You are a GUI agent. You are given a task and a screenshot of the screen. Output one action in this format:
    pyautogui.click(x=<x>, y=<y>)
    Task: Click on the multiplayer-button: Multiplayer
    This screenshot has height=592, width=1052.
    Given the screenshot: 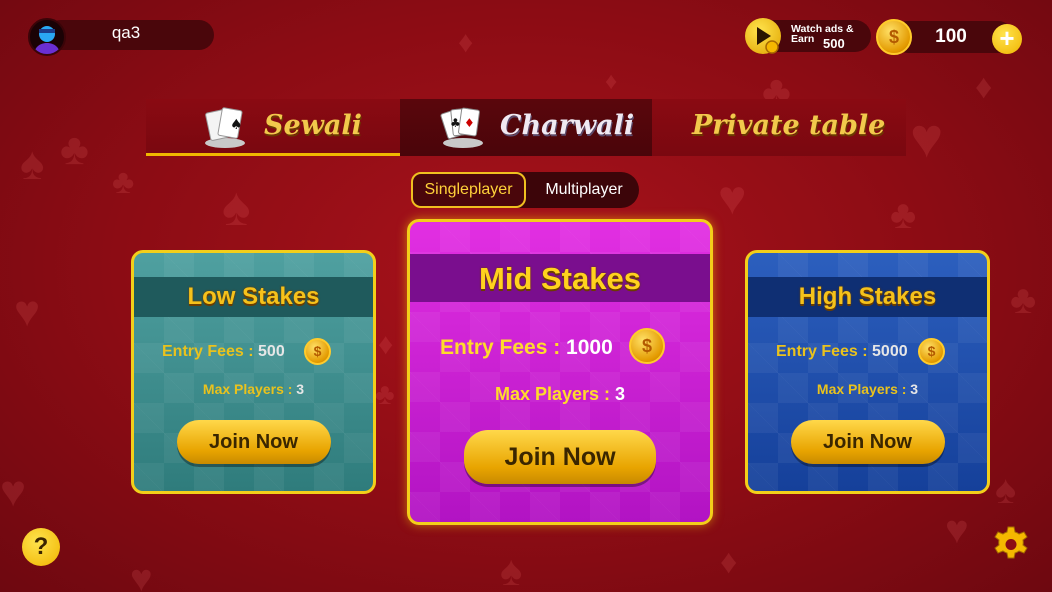 What is the action you would take?
    pyautogui.click(x=584, y=190)
    